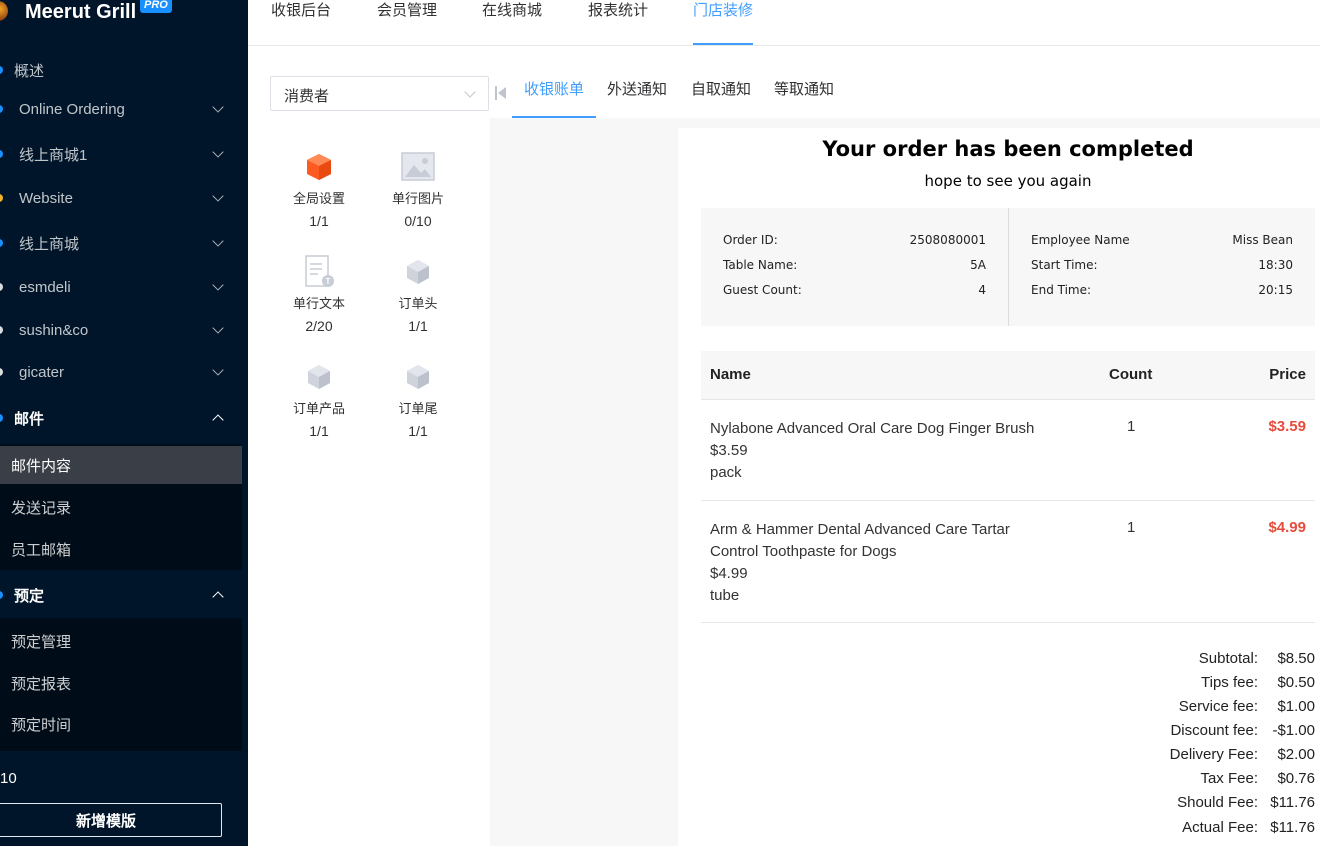 The width and height of the screenshot is (1320, 846). What do you see at coordinates (29, 71) in the screenshot?
I see `sidebar-item-label: 概述` at bounding box center [29, 71].